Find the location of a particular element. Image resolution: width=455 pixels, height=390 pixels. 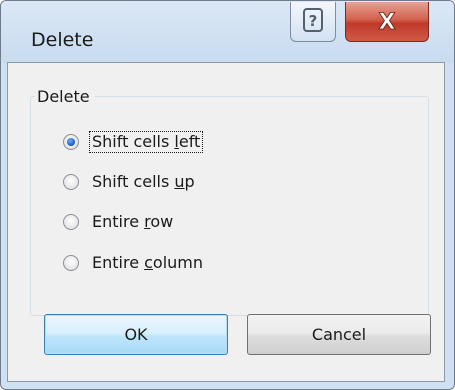

cancel-button: Cancel is located at coordinates (339, 334).